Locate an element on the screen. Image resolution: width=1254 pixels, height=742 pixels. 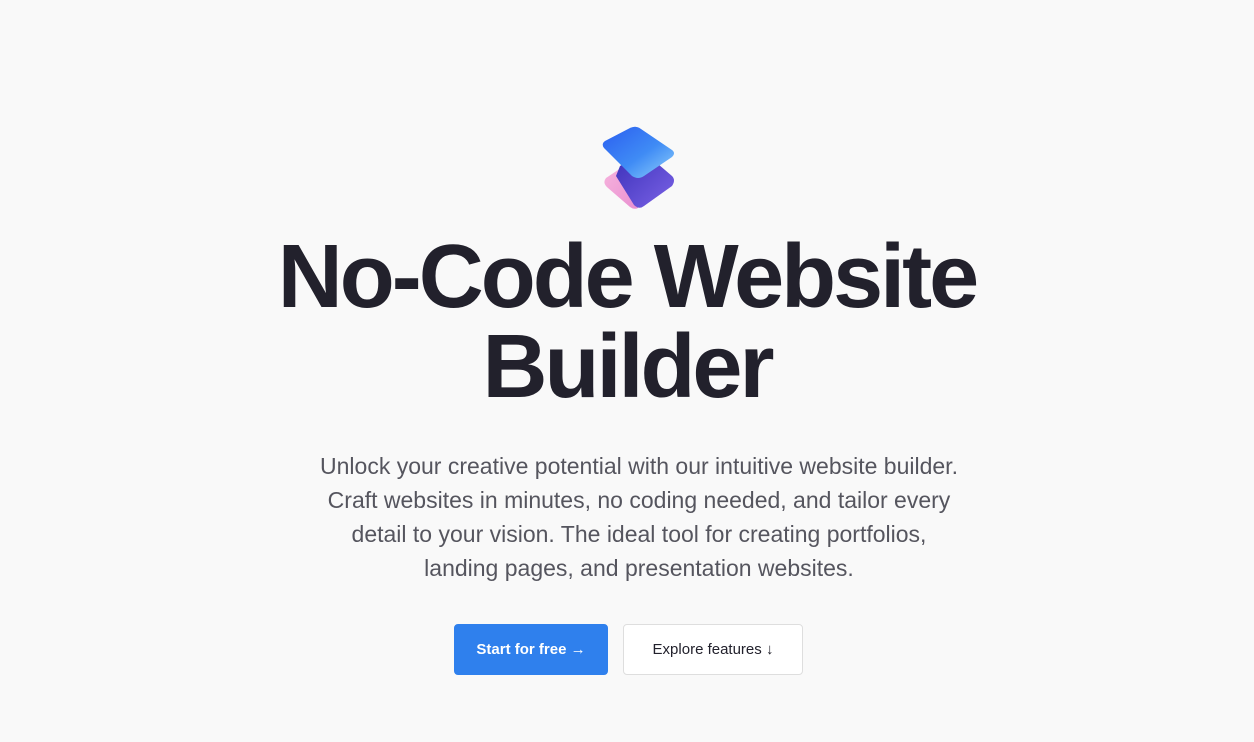
start-for-free-button: Start for free → is located at coordinates (531, 649).